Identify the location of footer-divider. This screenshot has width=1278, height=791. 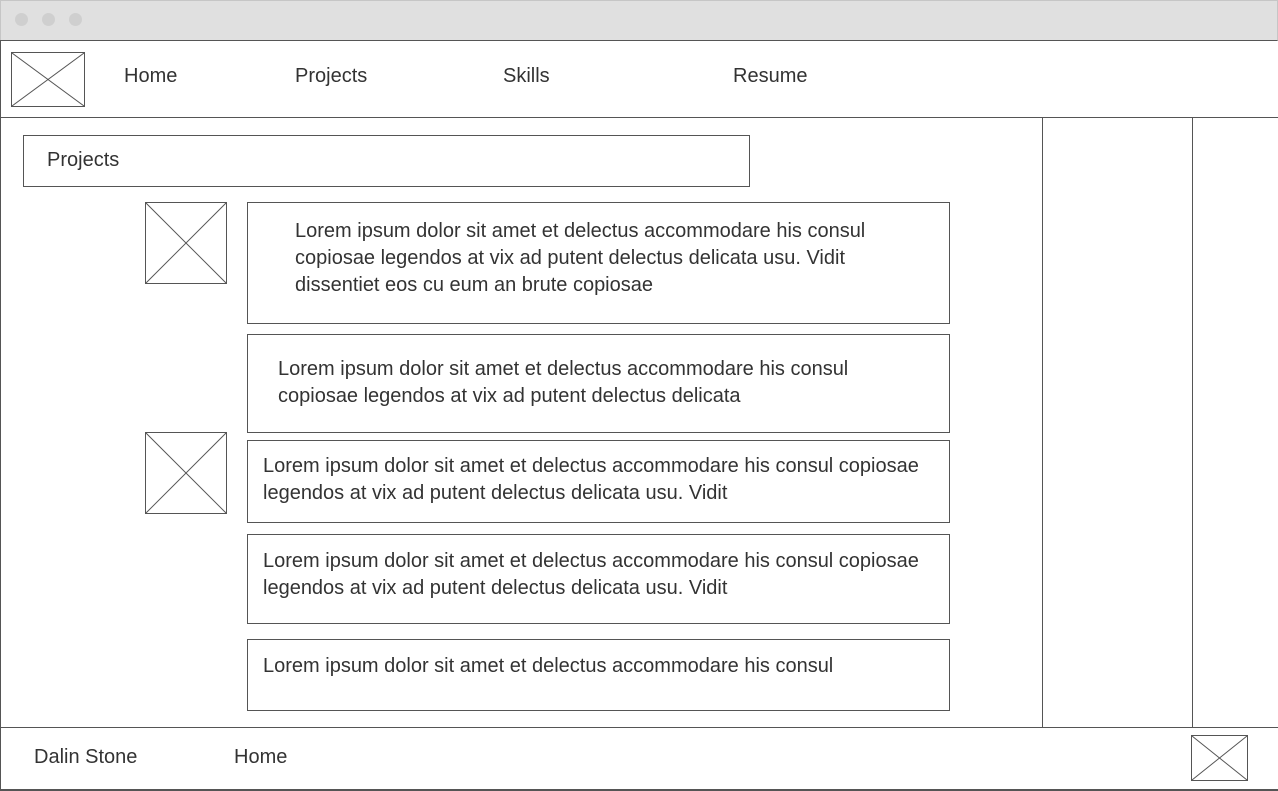
(639, 727).